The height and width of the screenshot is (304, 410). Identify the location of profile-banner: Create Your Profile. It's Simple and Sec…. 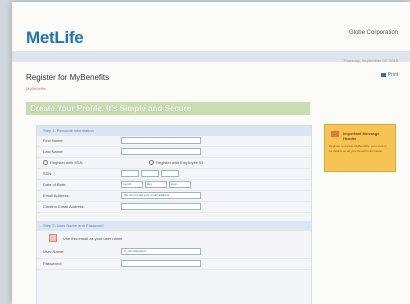
(168, 108).